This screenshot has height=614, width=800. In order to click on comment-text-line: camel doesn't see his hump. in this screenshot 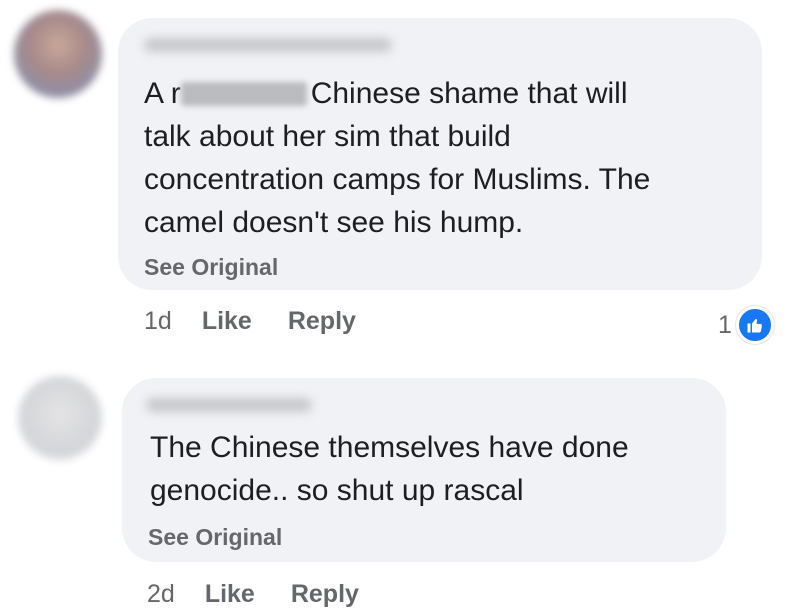, I will do `click(334, 222)`.